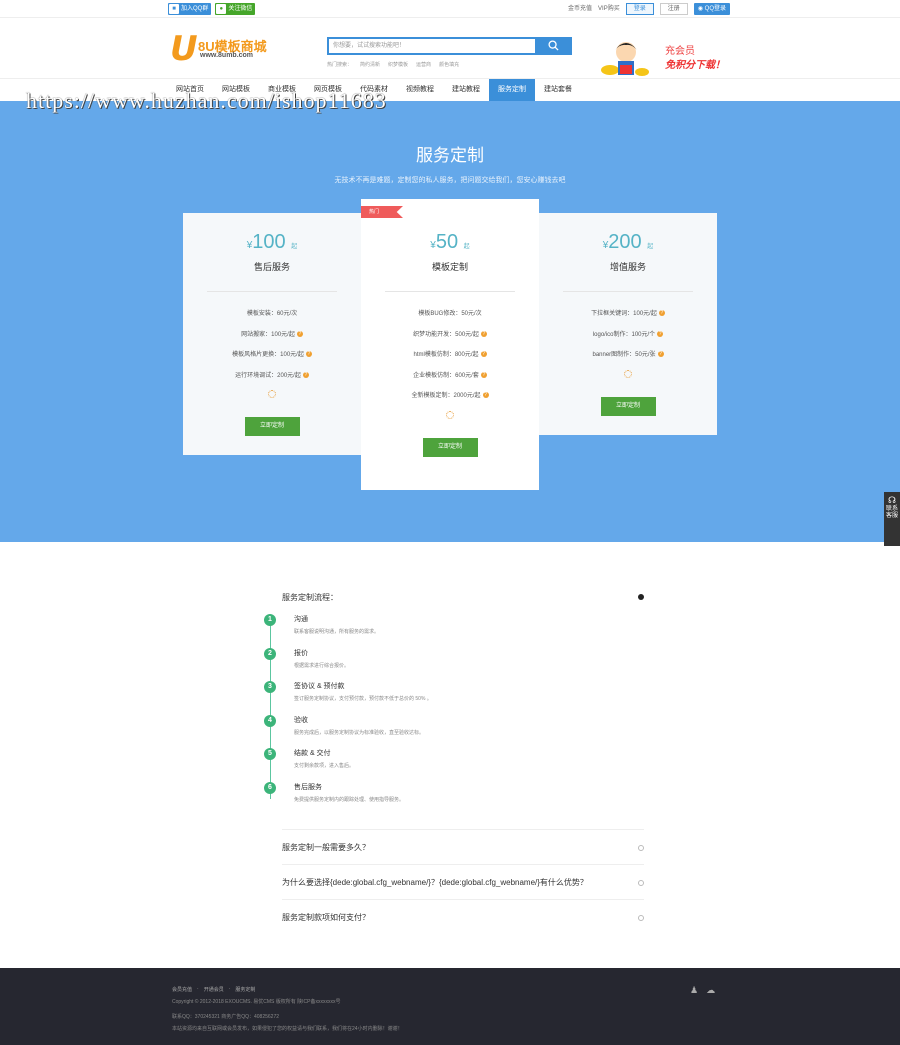  I want to click on vip-promo-banner: 充会员 免积分下载！, so click(665, 58).